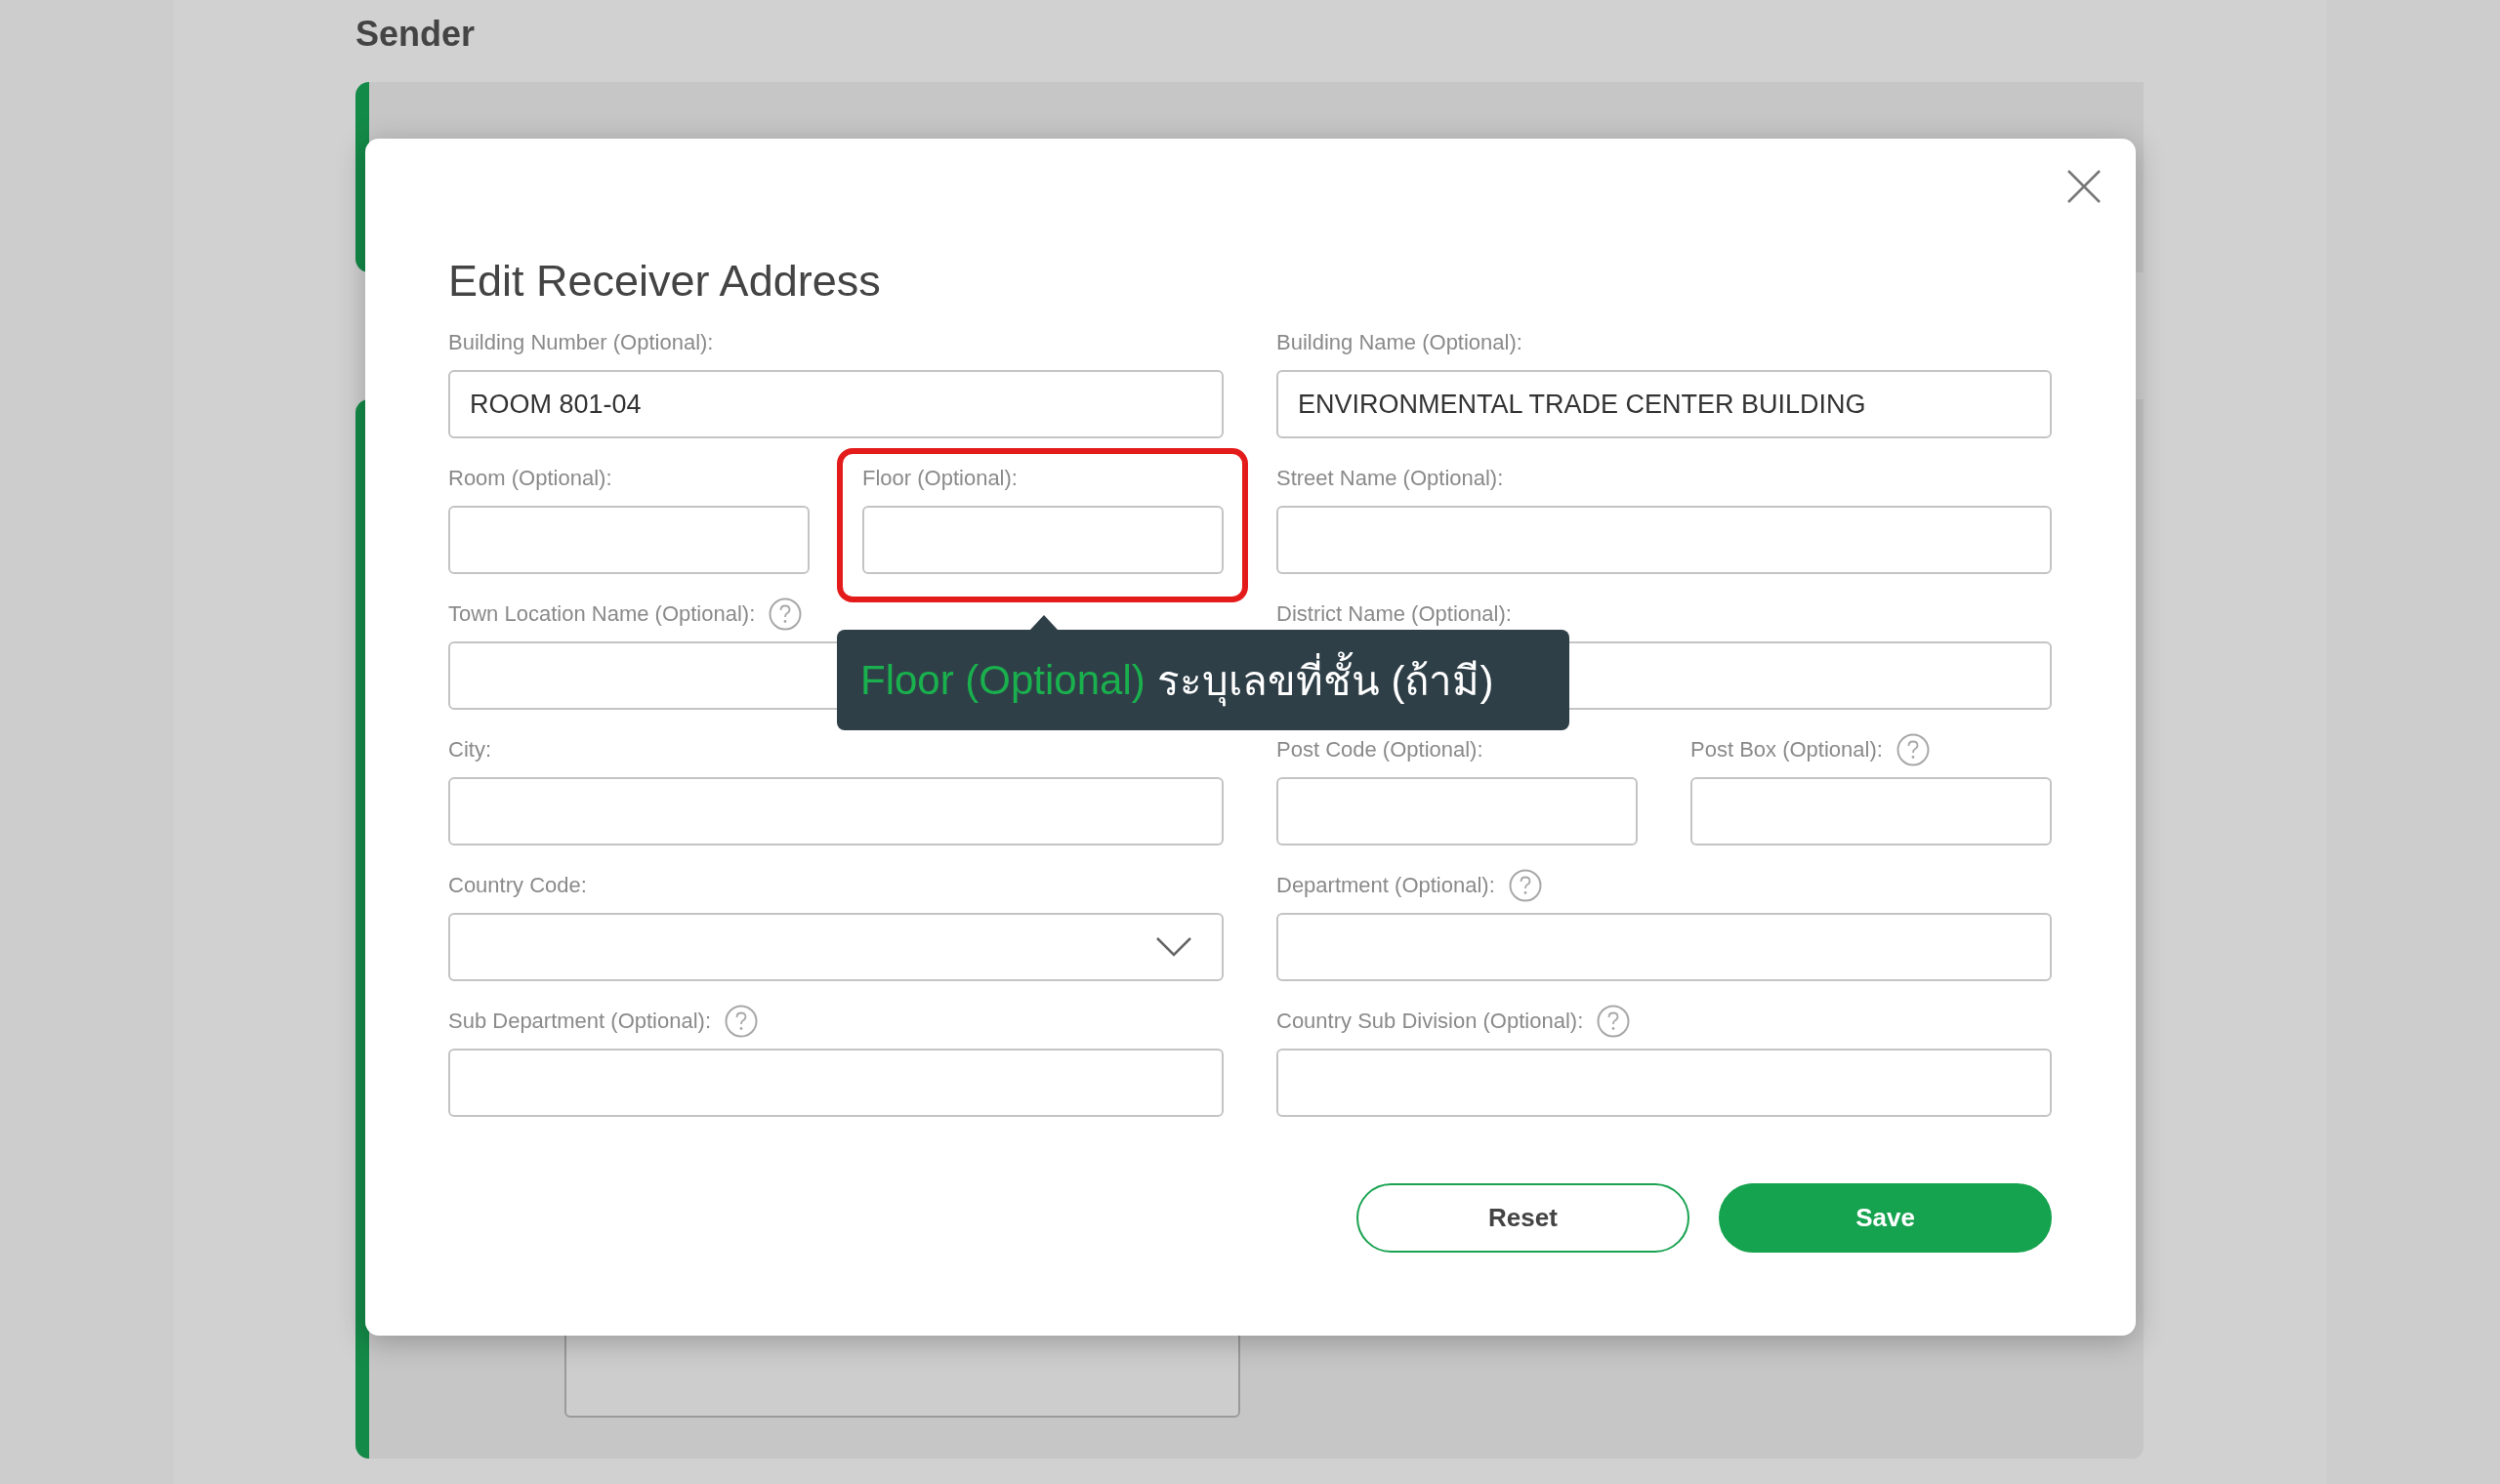  Describe the element at coordinates (416, 34) in the screenshot. I see `section-title: Sender` at that location.